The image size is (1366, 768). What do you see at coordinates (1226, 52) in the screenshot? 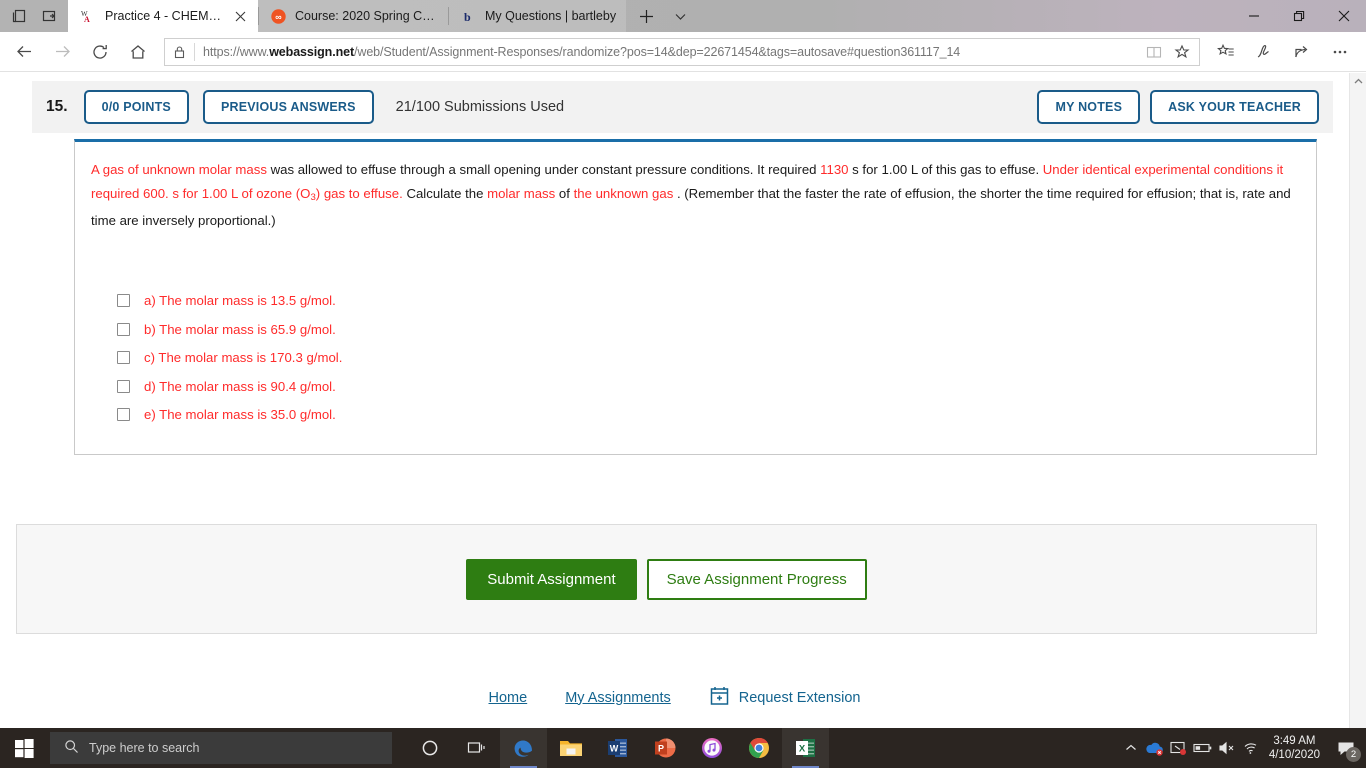
I see `favorites-list-icon` at bounding box center [1226, 52].